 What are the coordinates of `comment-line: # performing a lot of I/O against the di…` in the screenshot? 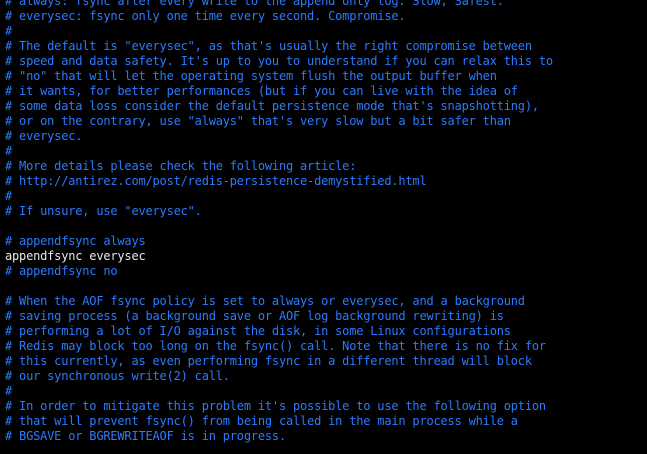 It's located at (258, 331).